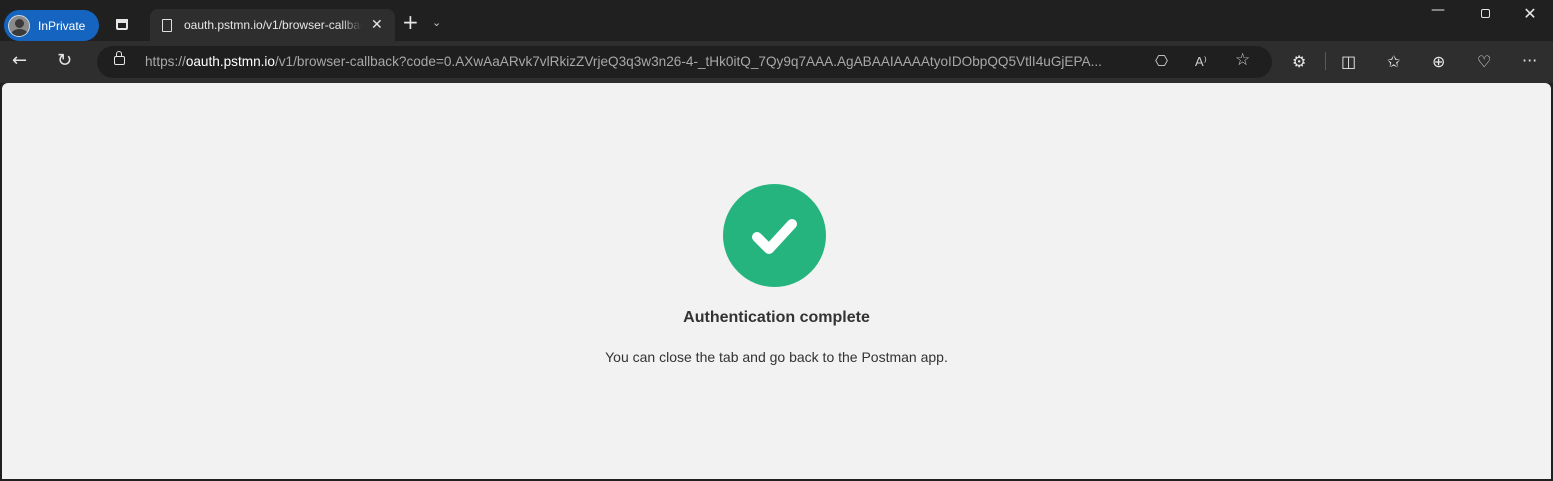 The height and width of the screenshot is (481, 1553). I want to click on close-window-icon: ✕, so click(1530, 13).